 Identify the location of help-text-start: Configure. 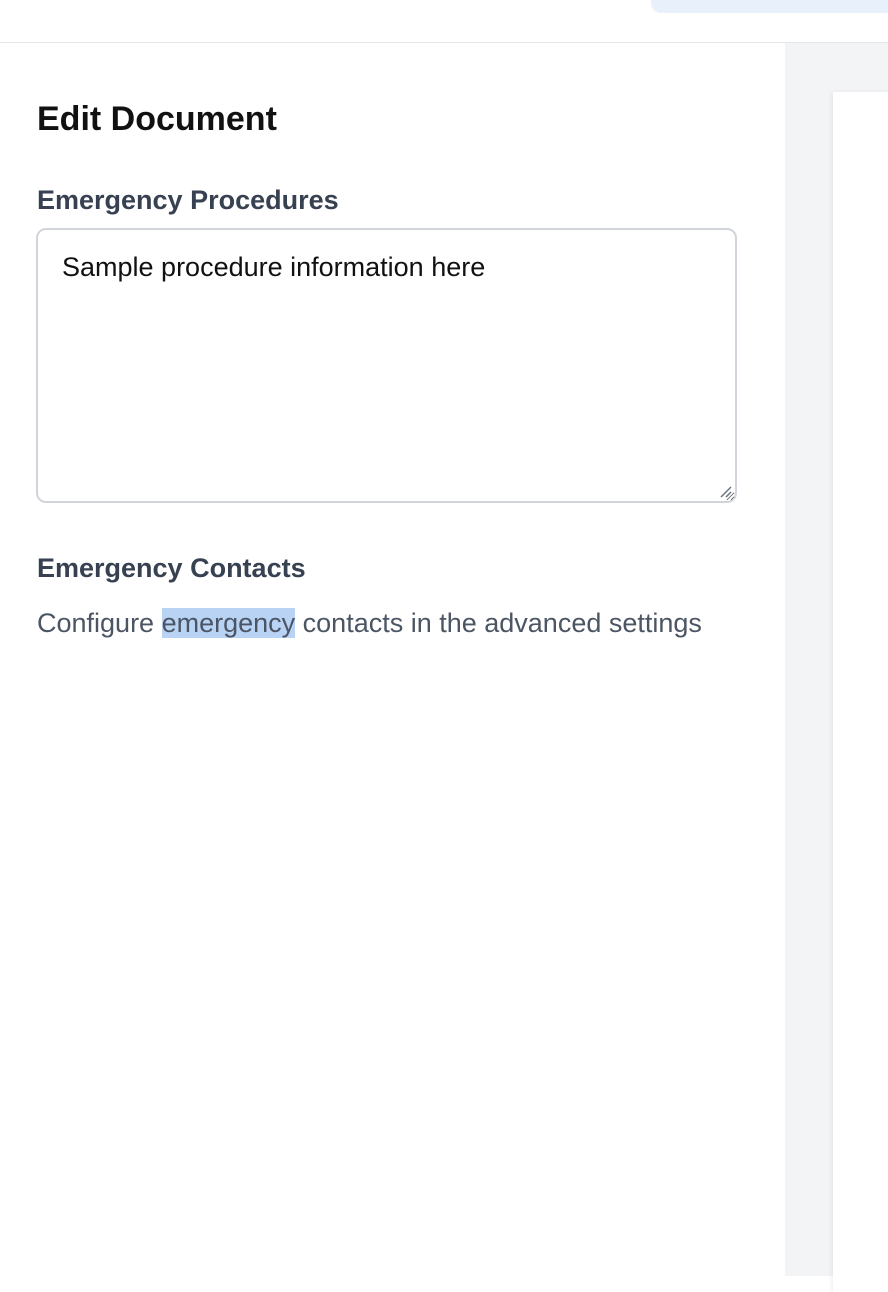
(99, 623).